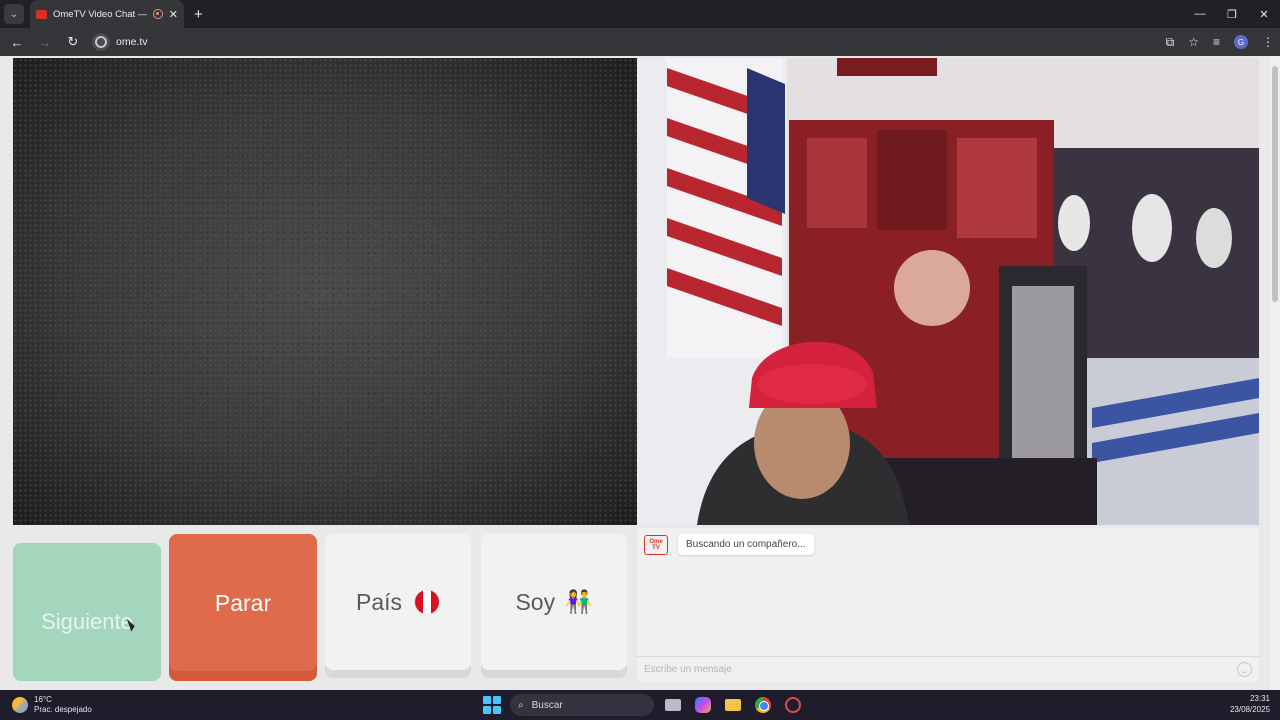  What do you see at coordinates (656, 545) in the screenshot?
I see `ometv-logo-icon: Ome TV` at bounding box center [656, 545].